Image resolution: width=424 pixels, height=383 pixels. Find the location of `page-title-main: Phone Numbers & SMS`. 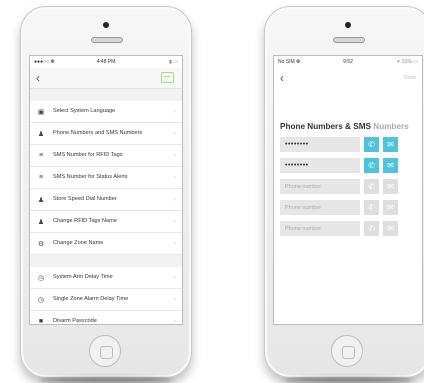

page-title-main: Phone Numbers & SMS is located at coordinates (325, 126).